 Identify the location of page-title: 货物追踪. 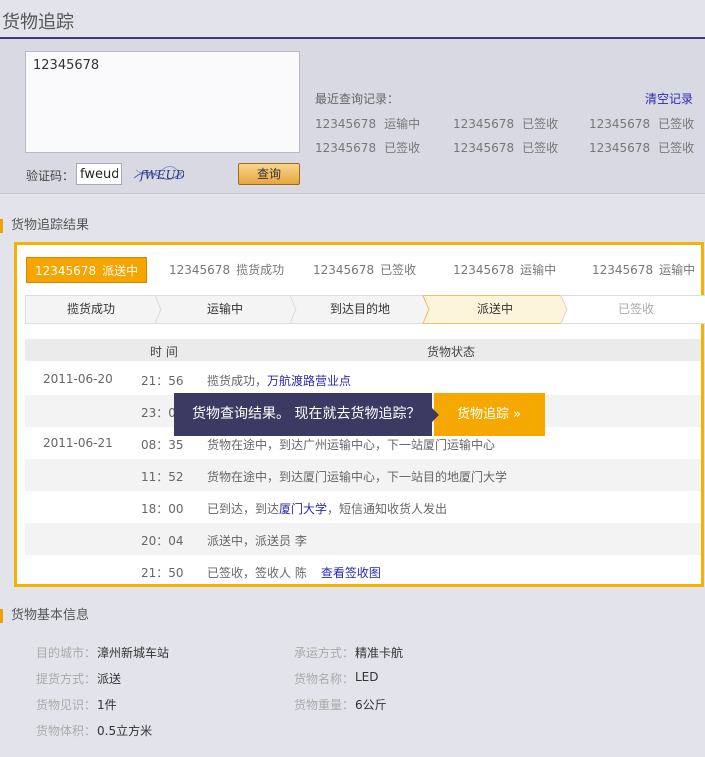
(38, 22).